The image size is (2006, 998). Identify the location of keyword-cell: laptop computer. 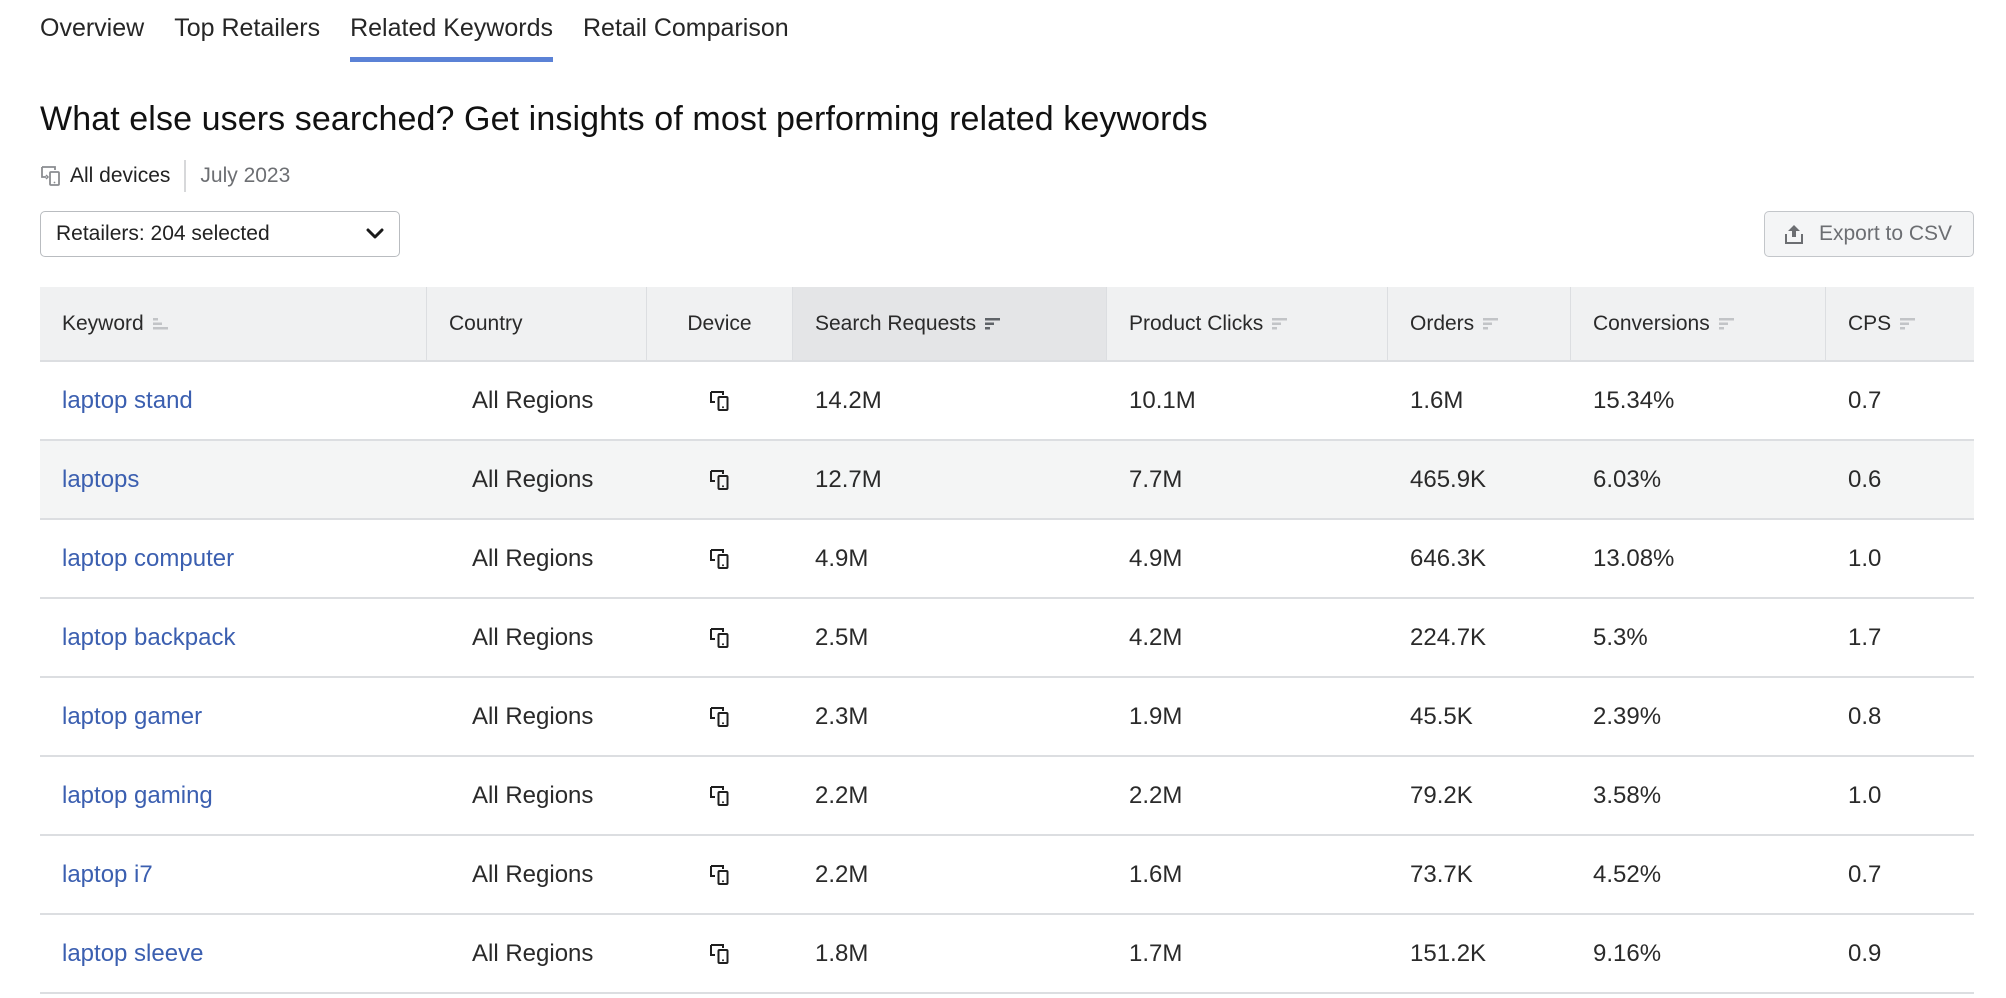
(233, 559).